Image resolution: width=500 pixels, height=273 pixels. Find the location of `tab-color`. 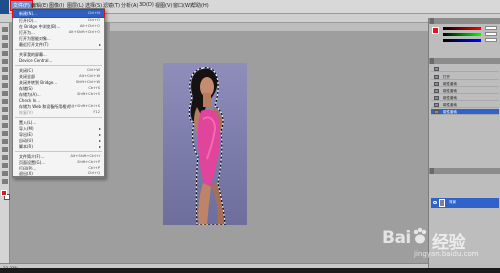

tab-color is located at coordinates (432, 21).